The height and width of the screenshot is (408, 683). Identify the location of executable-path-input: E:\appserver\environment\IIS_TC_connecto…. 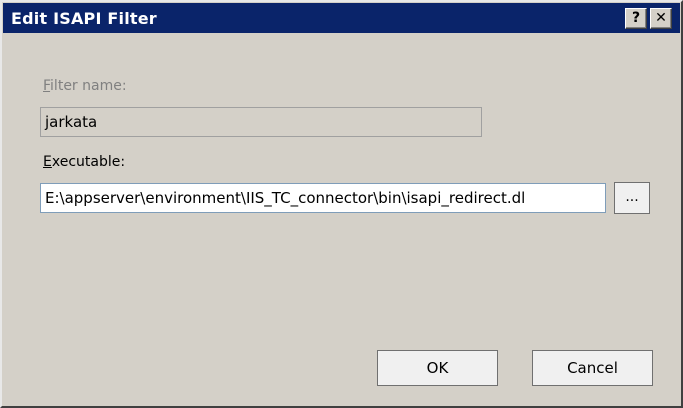
(323, 198).